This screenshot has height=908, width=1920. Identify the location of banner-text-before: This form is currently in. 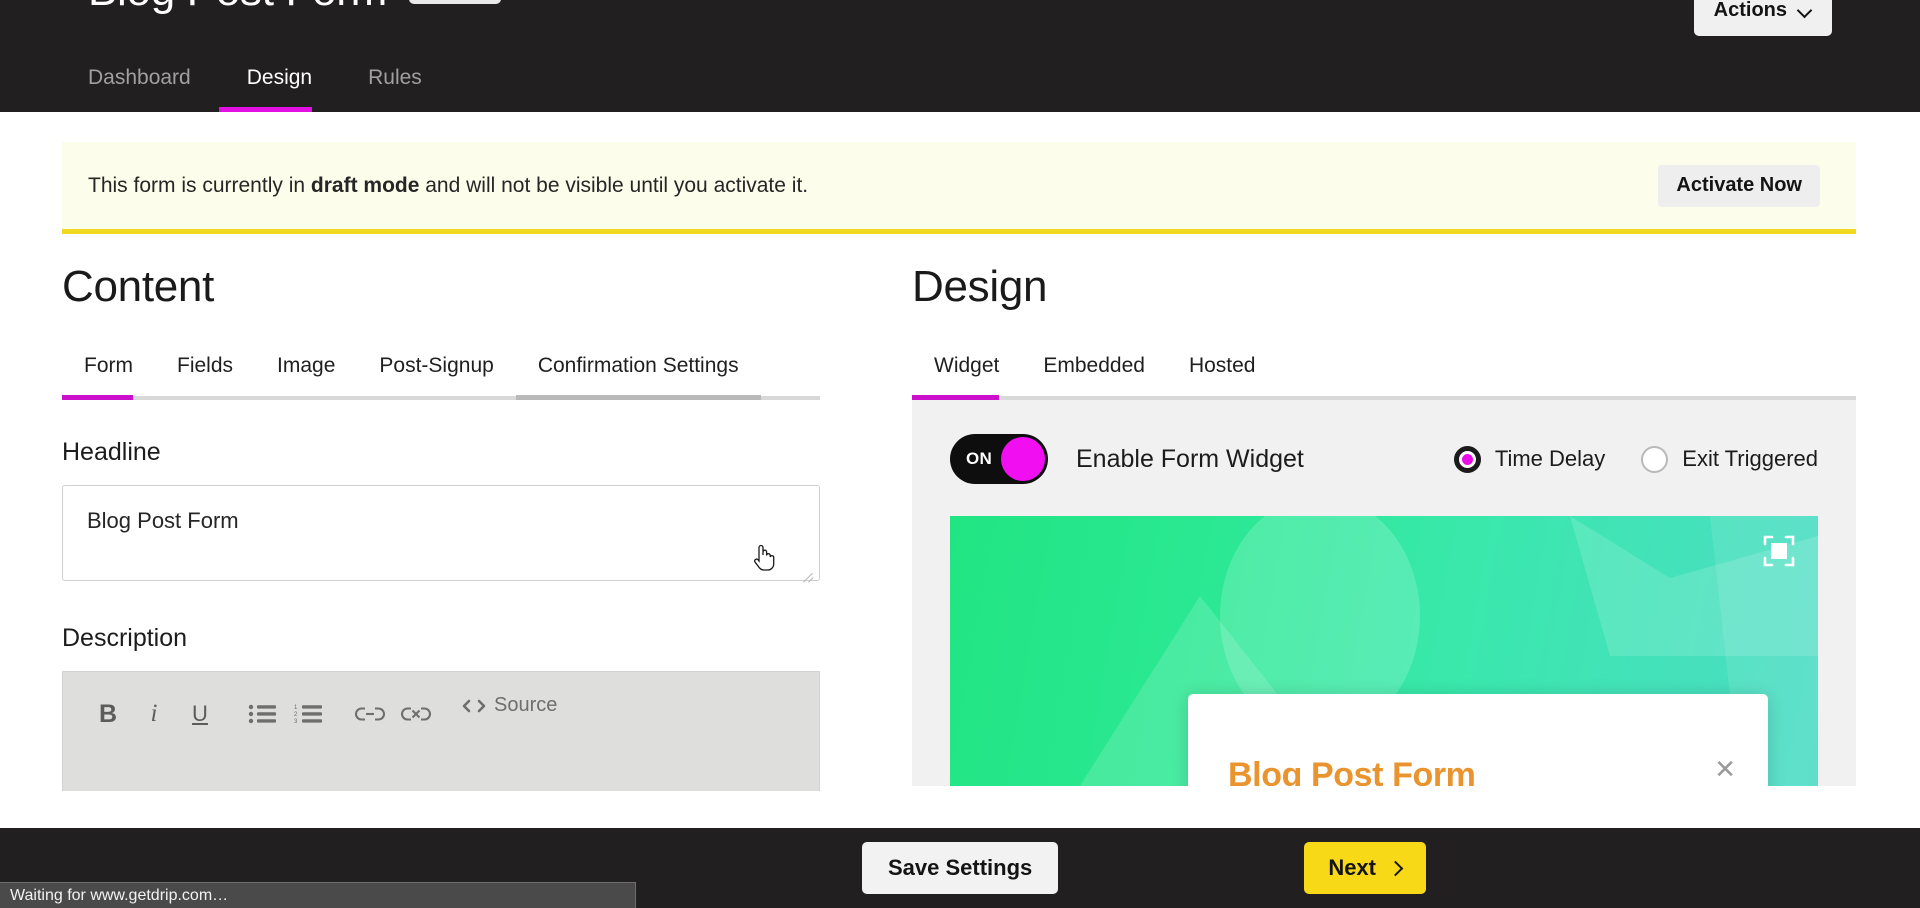
(199, 185).